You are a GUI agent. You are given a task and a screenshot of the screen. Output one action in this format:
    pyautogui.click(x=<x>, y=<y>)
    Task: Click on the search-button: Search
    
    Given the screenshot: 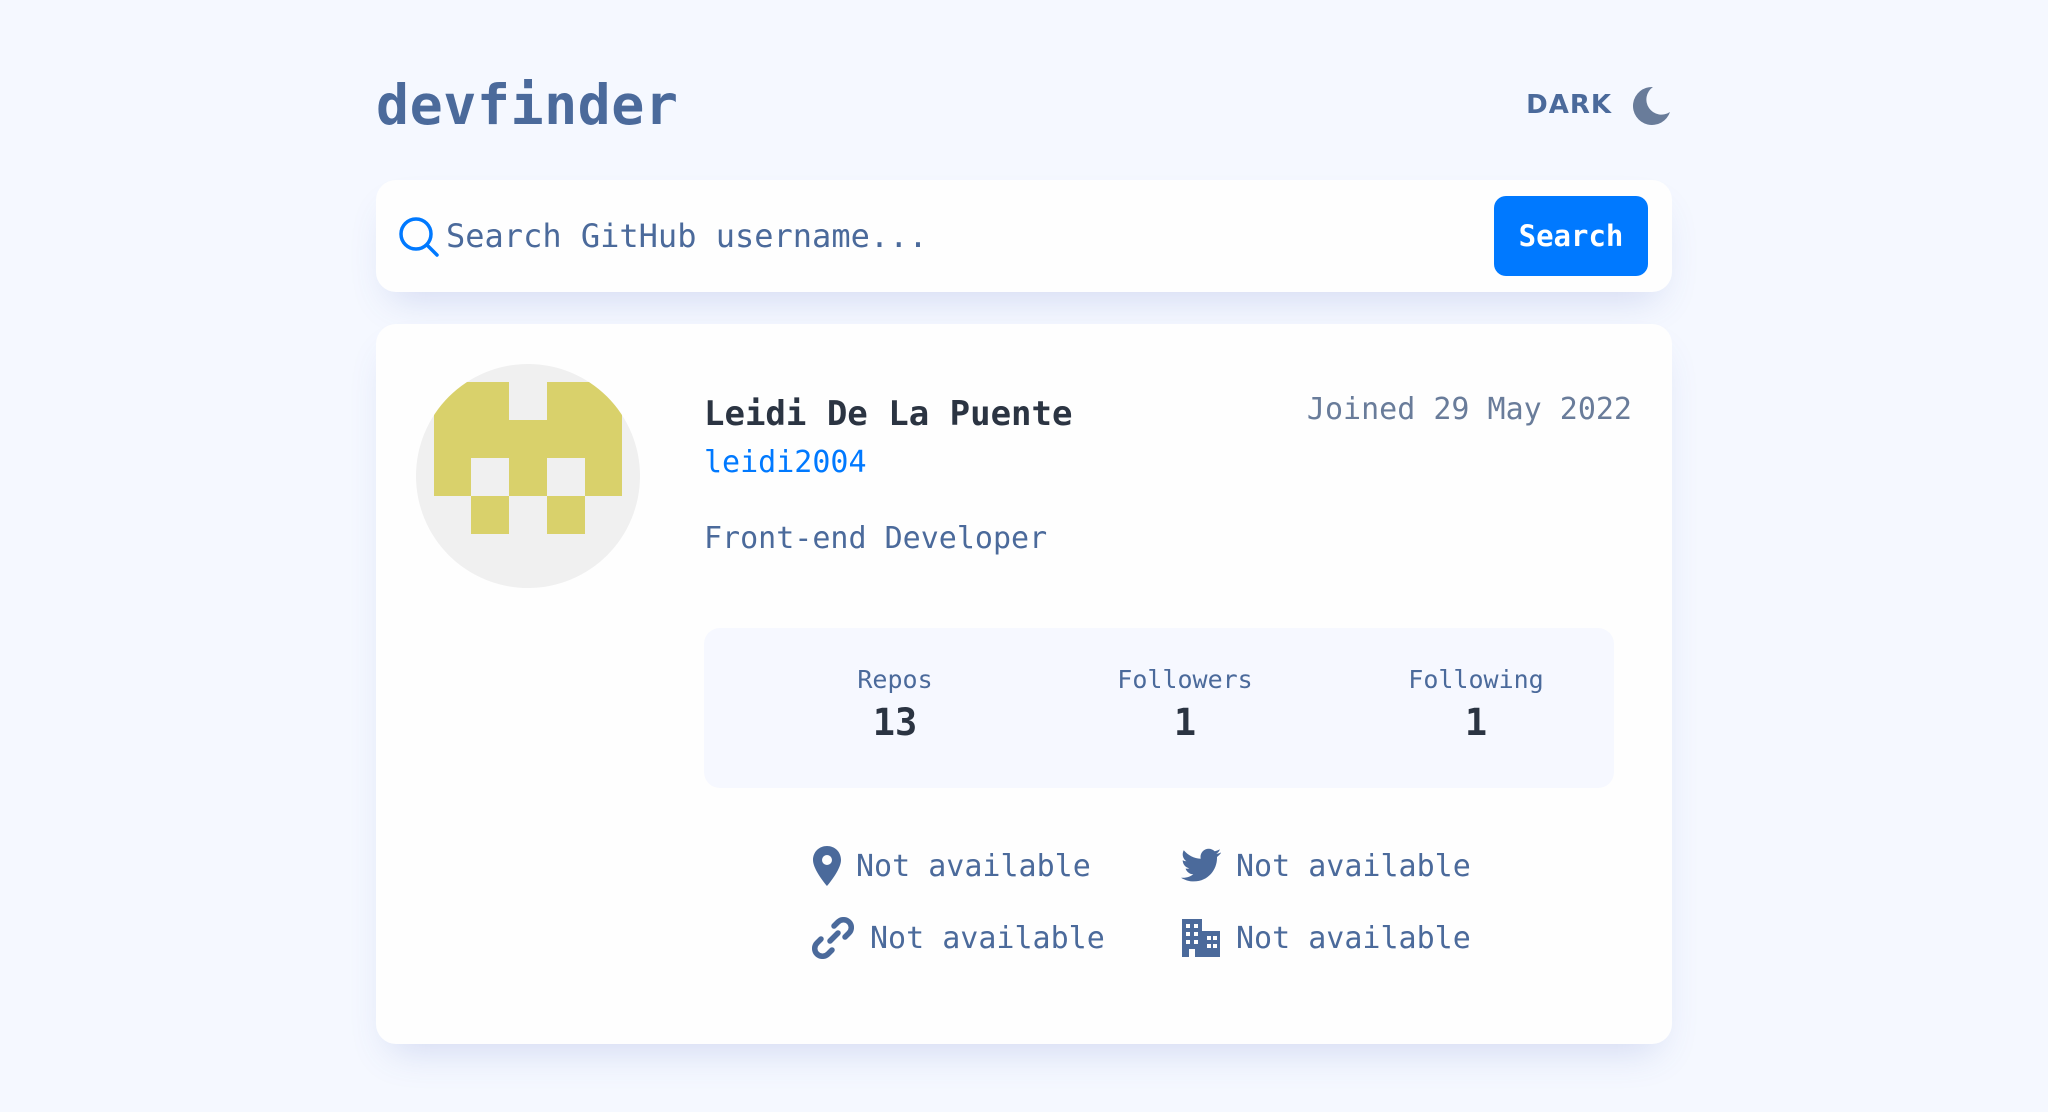 What is the action you would take?
    pyautogui.click(x=1571, y=236)
    